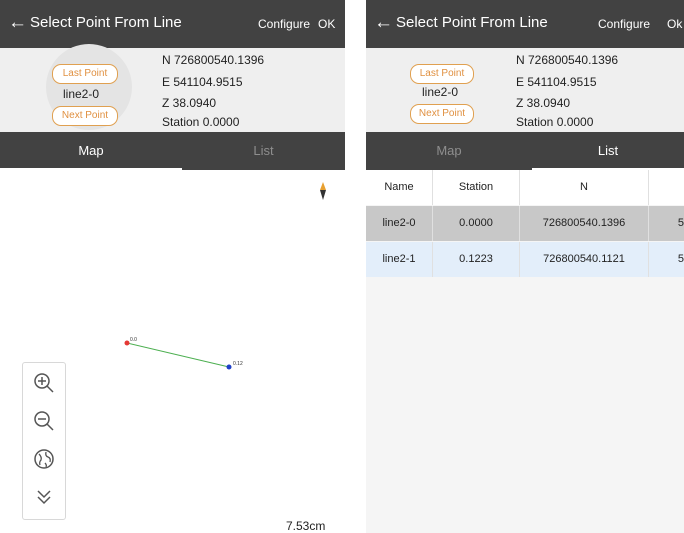  What do you see at coordinates (567, 60) in the screenshot?
I see `northing-value-right: N 726800540.1396` at bounding box center [567, 60].